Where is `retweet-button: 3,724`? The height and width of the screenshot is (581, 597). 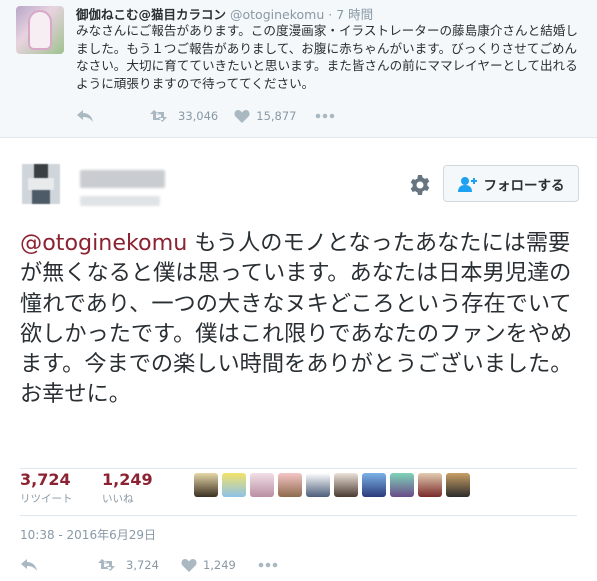 retweet-button: 3,724 is located at coordinates (128, 565).